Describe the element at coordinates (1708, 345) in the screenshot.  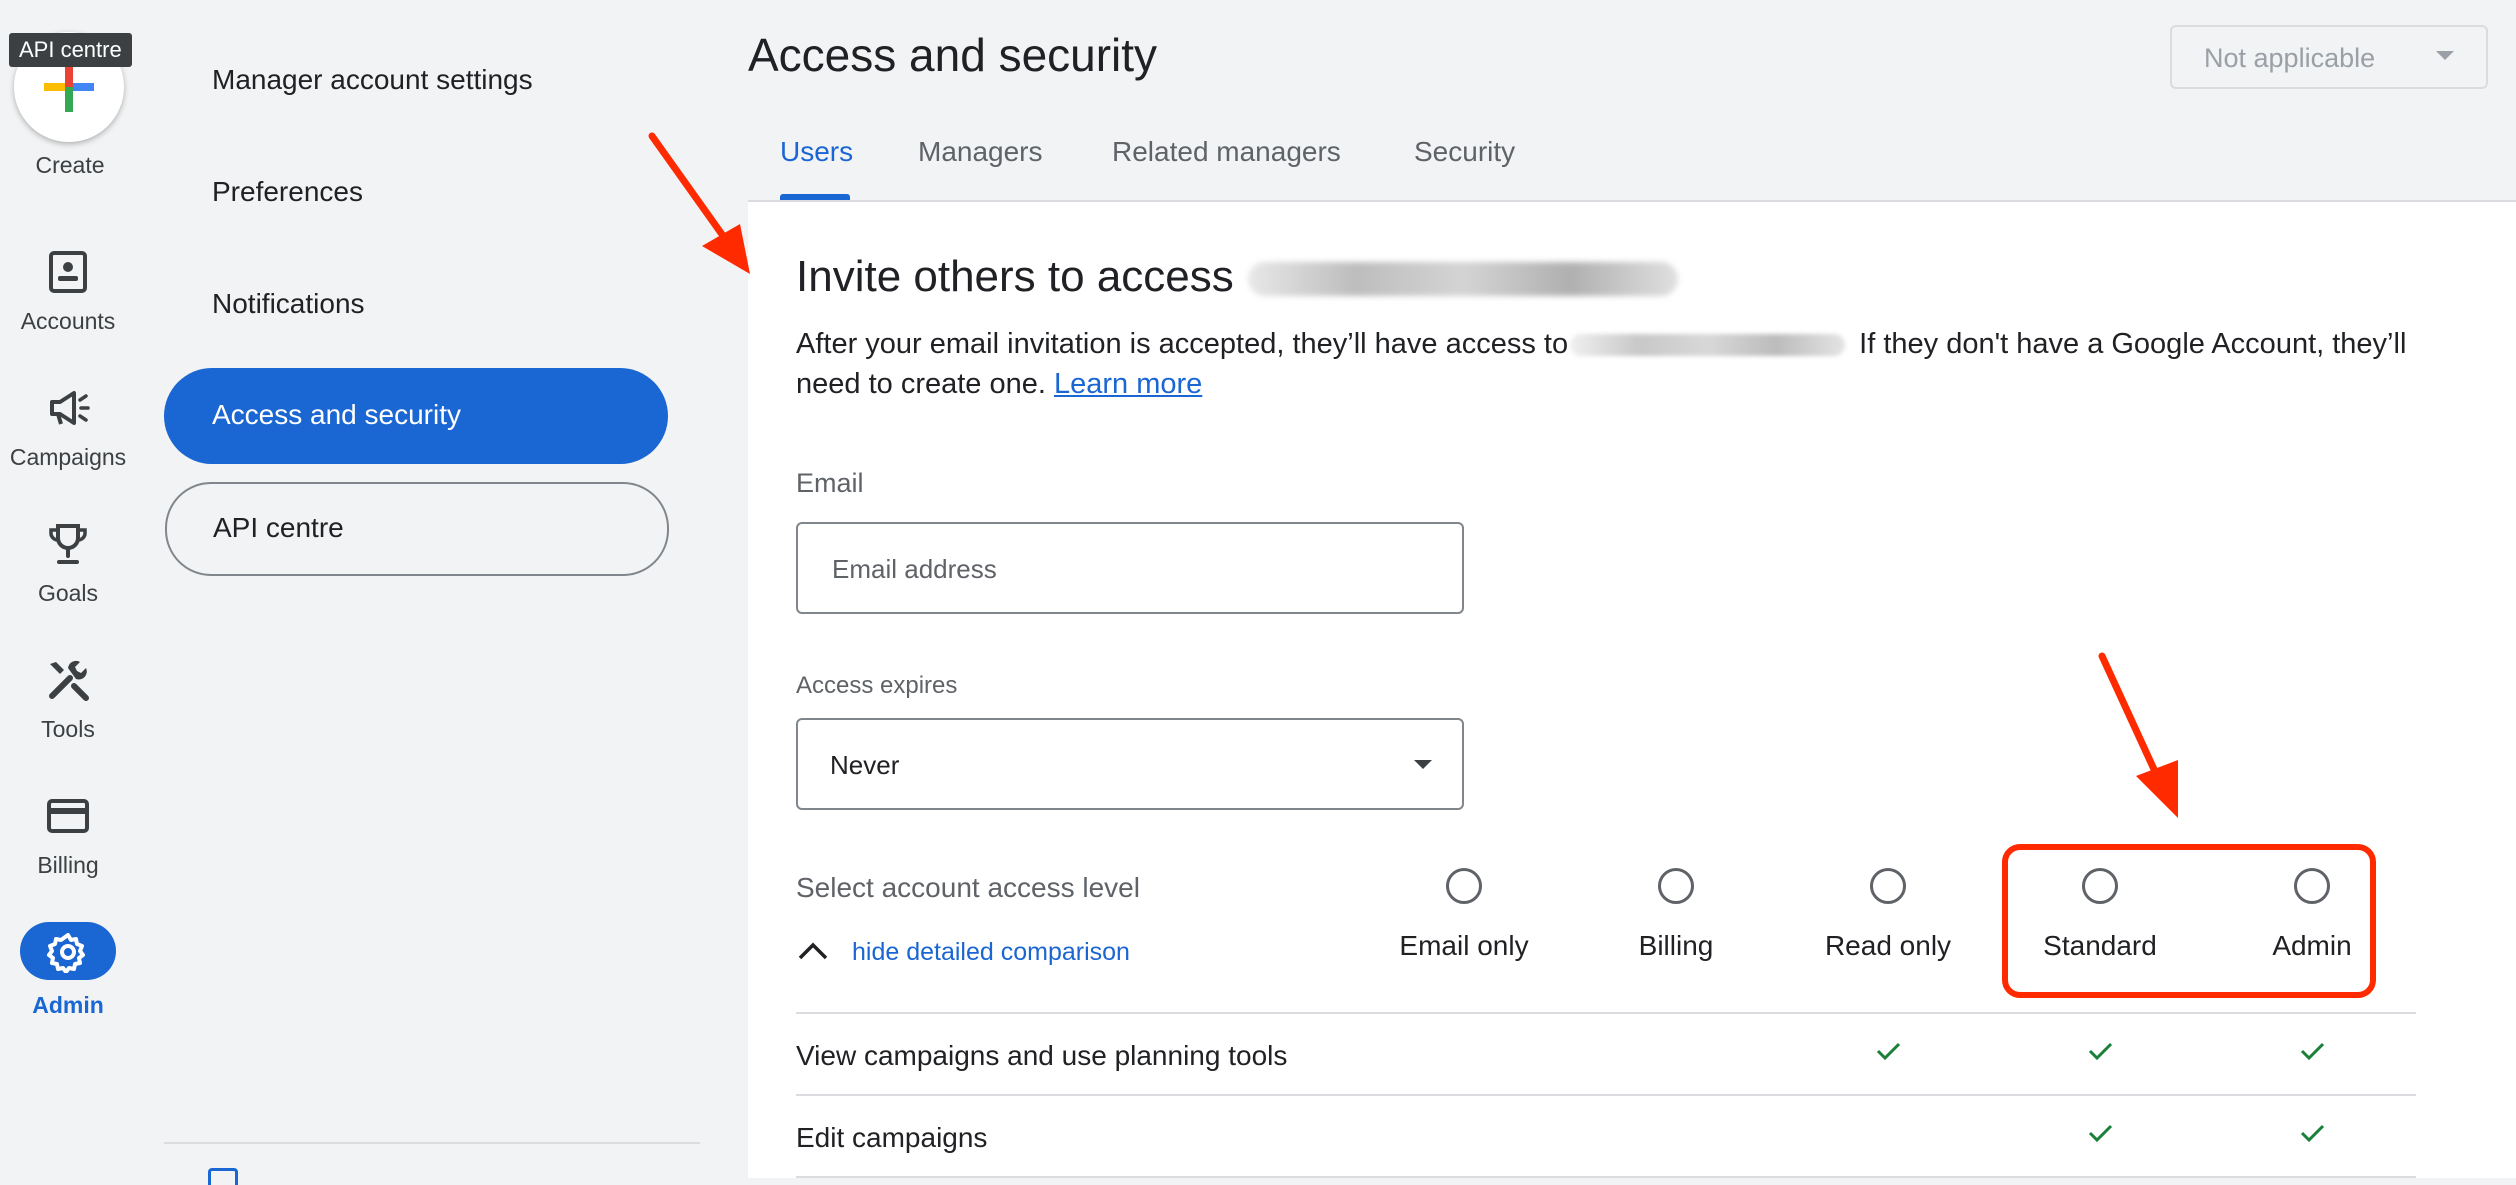
I see `redacted-text` at that location.